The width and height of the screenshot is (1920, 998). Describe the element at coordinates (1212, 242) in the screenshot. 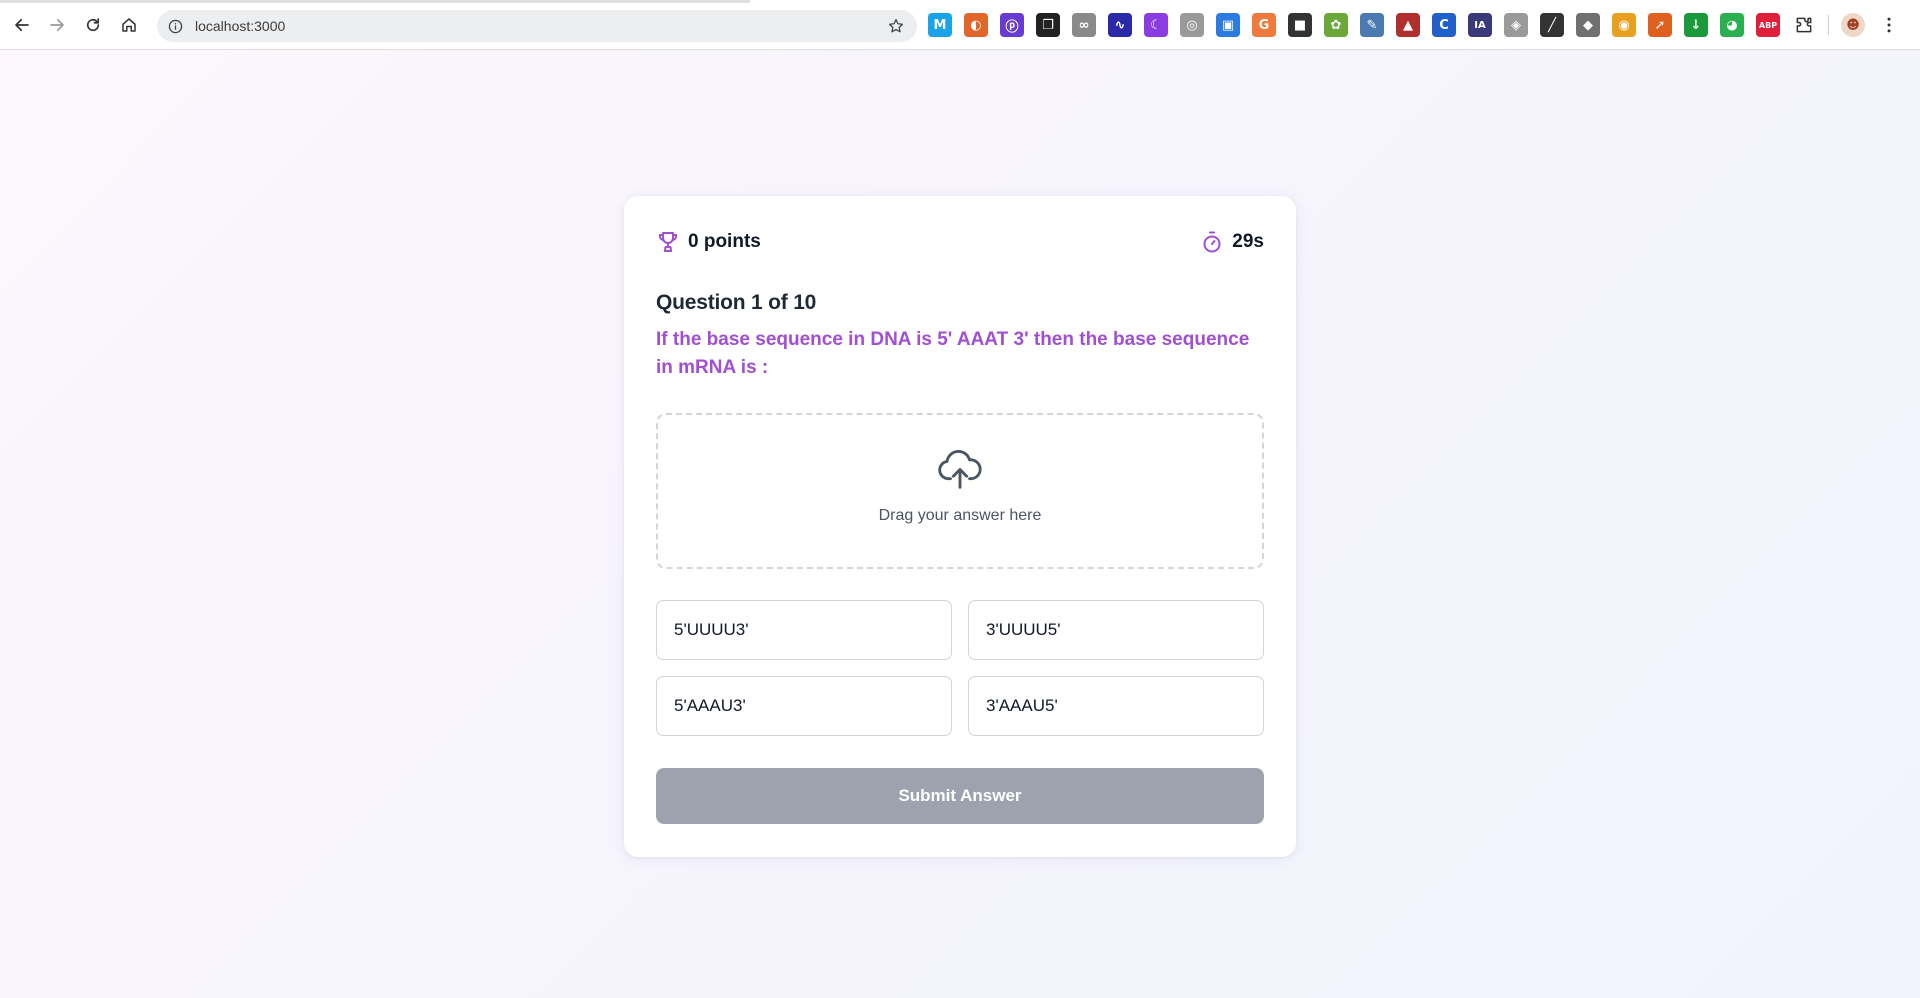

I see `stopwatch-icon` at that location.